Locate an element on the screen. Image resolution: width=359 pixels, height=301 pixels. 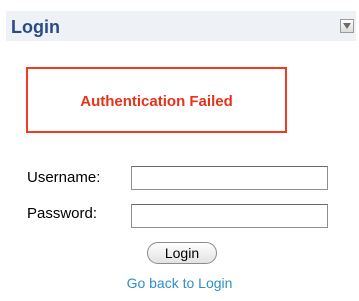
password-field is located at coordinates (229, 216).